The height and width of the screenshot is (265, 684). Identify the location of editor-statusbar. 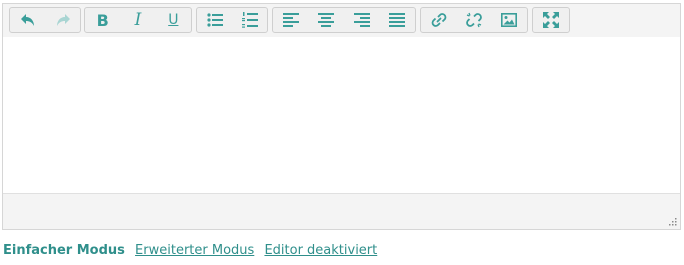
(341, 211).